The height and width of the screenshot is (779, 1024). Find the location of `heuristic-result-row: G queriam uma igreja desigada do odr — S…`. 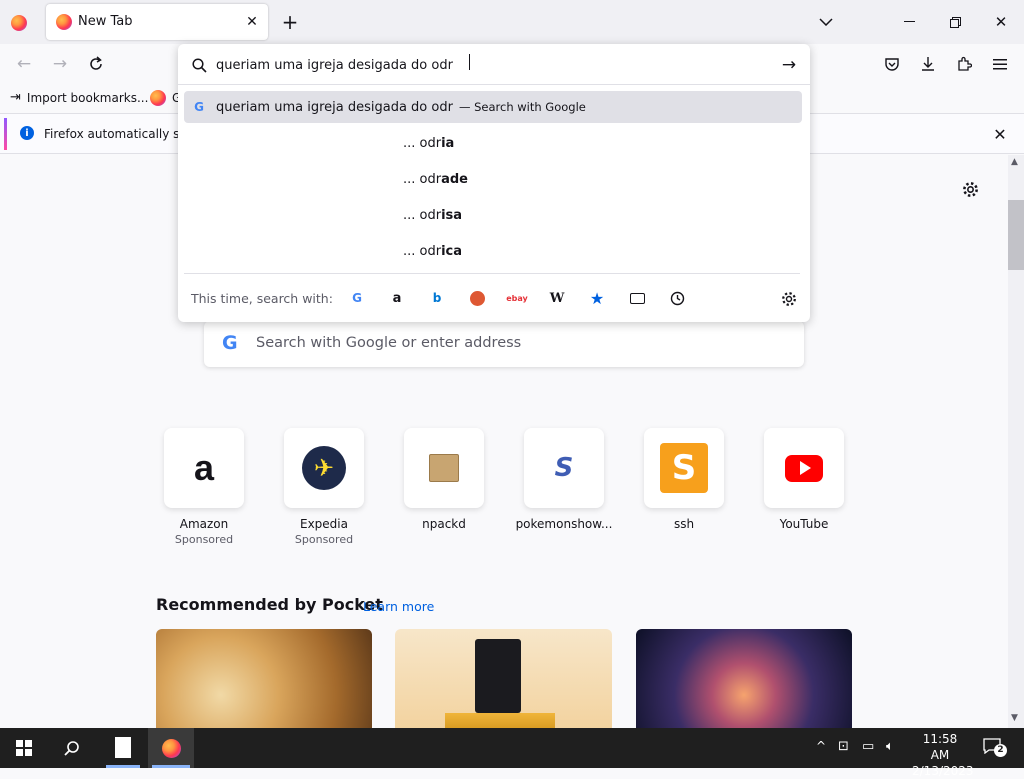

heuristic-result-row: G queriam uma igreja desigada do odr — S… is located at coordinates (493, 107).